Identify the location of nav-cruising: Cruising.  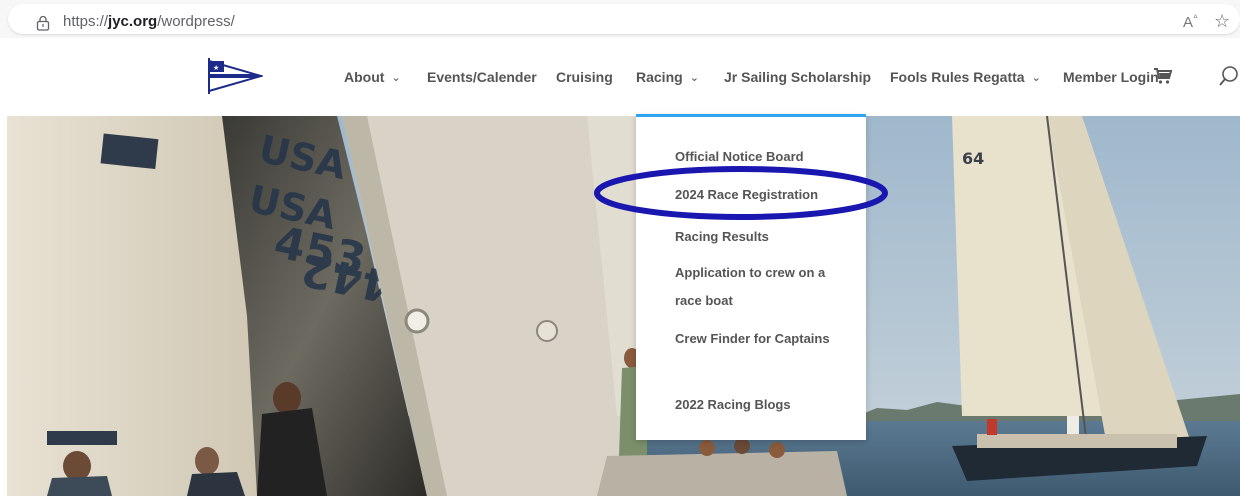
(584, 77).